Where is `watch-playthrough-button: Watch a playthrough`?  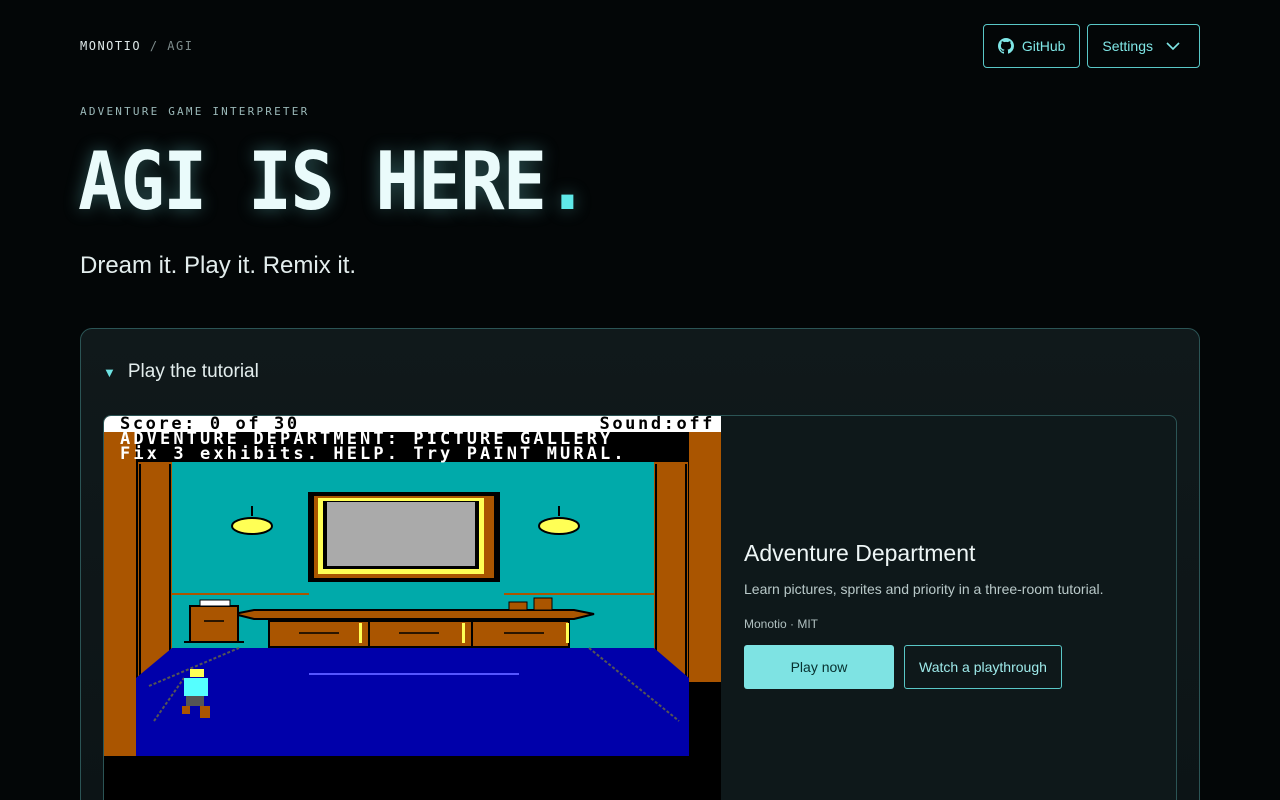 watch-playthrough-button: Watch a playthrough is located at coordinates (983, 667).